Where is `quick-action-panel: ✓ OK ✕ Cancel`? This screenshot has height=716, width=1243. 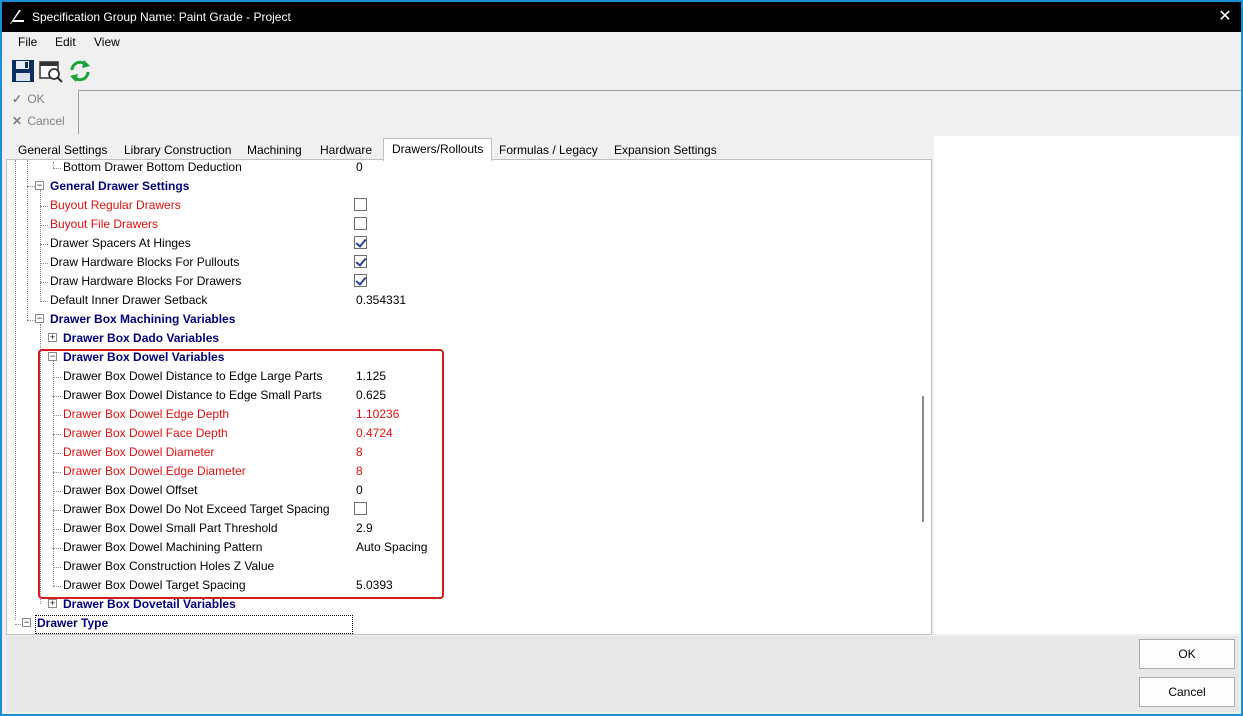 quick-action-panel: ✓ OK ✕ Cancel is located at coordinates (42, 111).